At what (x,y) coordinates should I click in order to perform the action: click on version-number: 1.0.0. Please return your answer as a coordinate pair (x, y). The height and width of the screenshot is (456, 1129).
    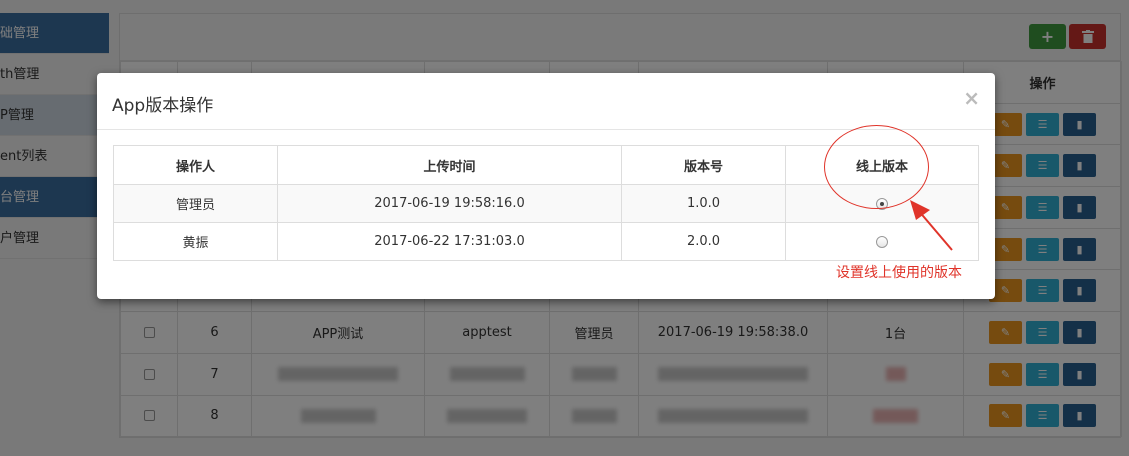
    Looking at the image, I should click on (703, 203).